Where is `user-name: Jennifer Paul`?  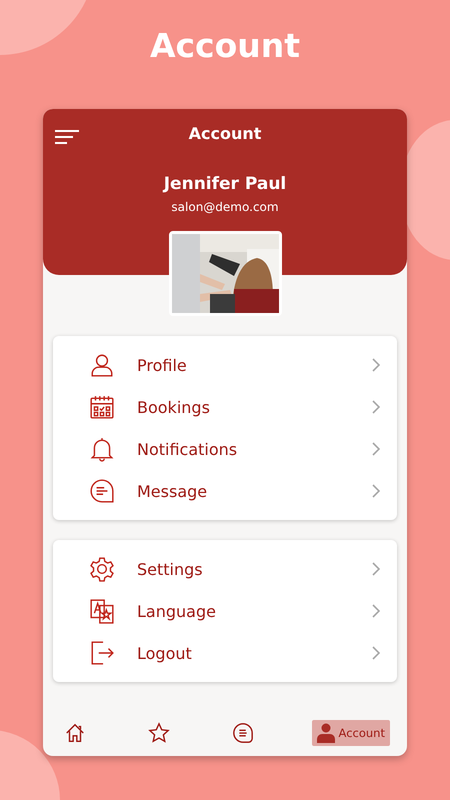
user-name: Jennifer Paul is located at coordinates (225, 184).